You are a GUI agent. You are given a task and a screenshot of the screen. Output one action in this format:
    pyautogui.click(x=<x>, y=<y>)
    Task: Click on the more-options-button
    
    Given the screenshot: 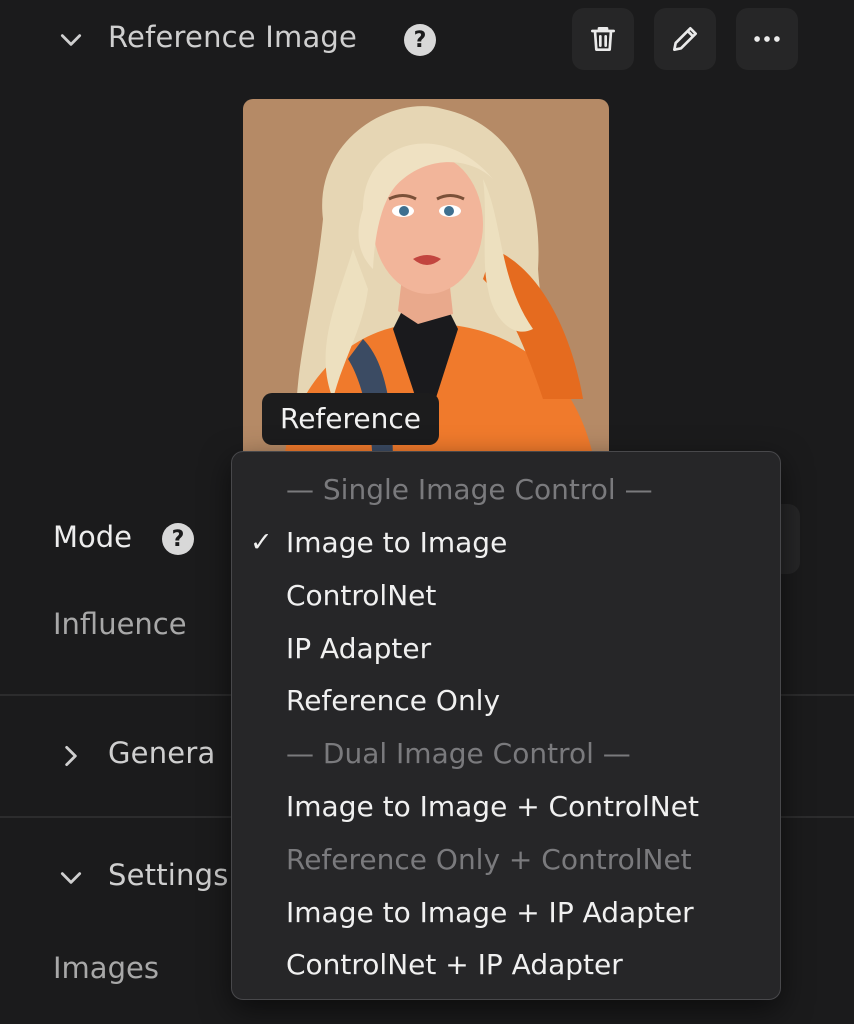 What is the action you would take?
    pyautogui.click(x=767, y=39)
    